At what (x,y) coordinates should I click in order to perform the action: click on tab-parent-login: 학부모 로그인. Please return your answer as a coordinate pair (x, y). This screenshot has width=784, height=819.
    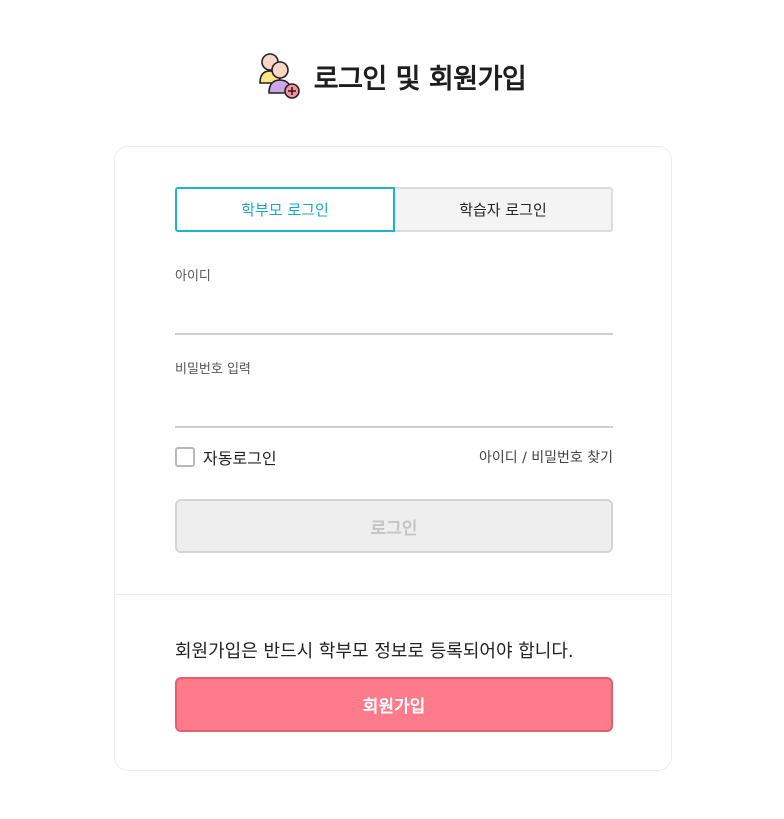
    Looking at the image, I should click on (285, 209).